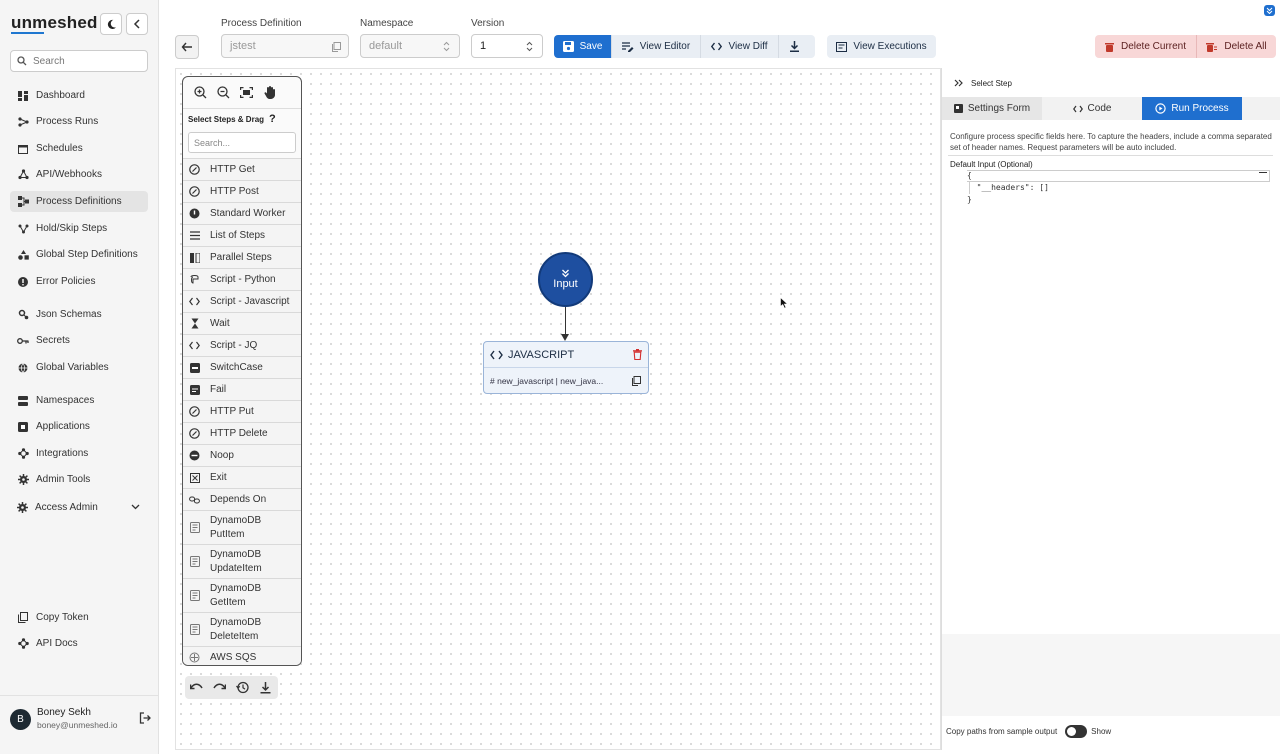 This screenshot has width=1280, height=754. What do you see at coordinates (242, 257) in the screenshot?
I see `palette-item-parallel-steps: Parallel Steps` at bounding box center [242, 257].